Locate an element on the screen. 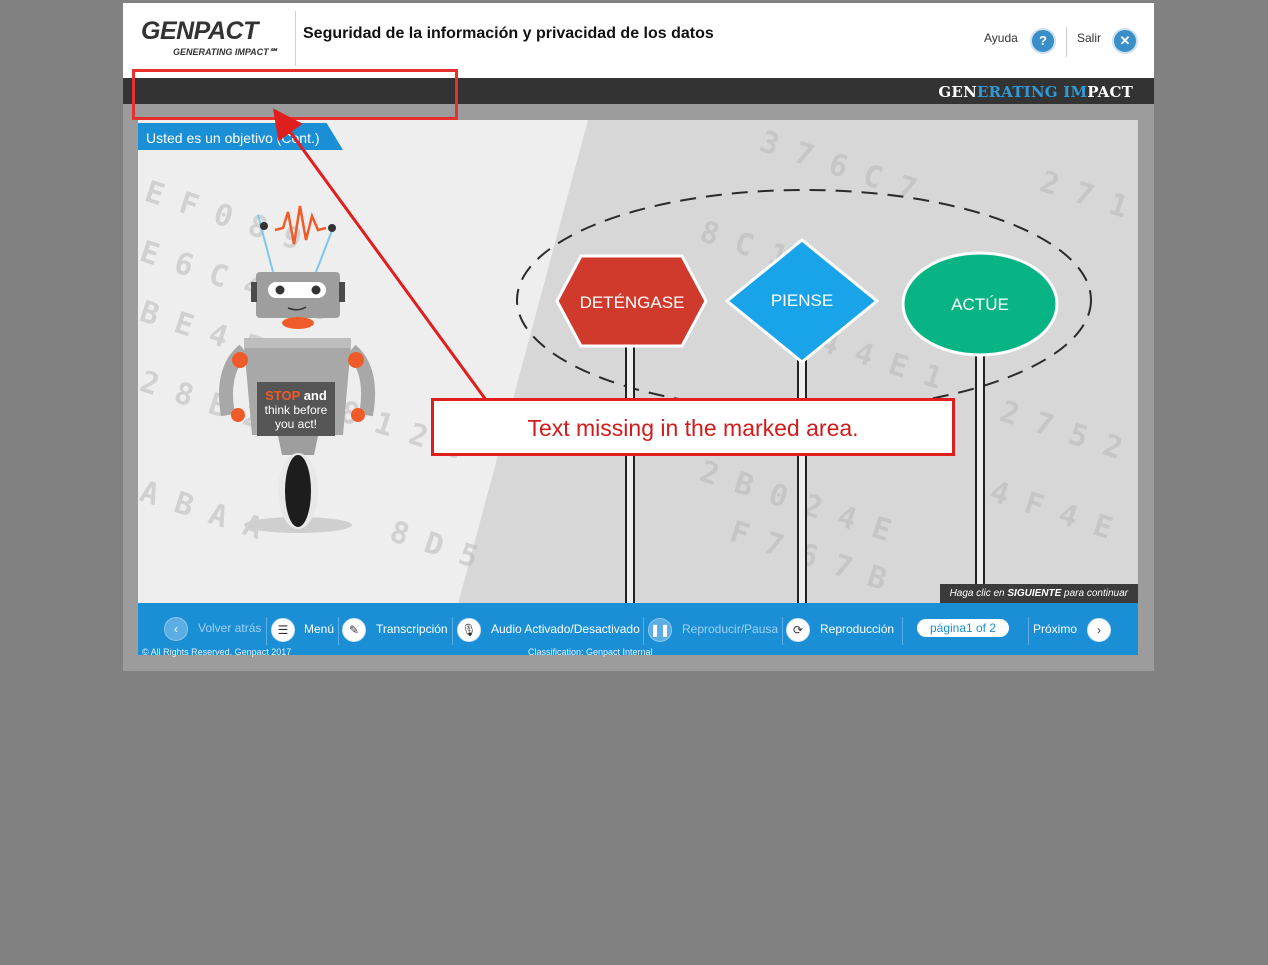  hex-bg-glyph: 2 7 1 is located at coordinates (1084, 194).